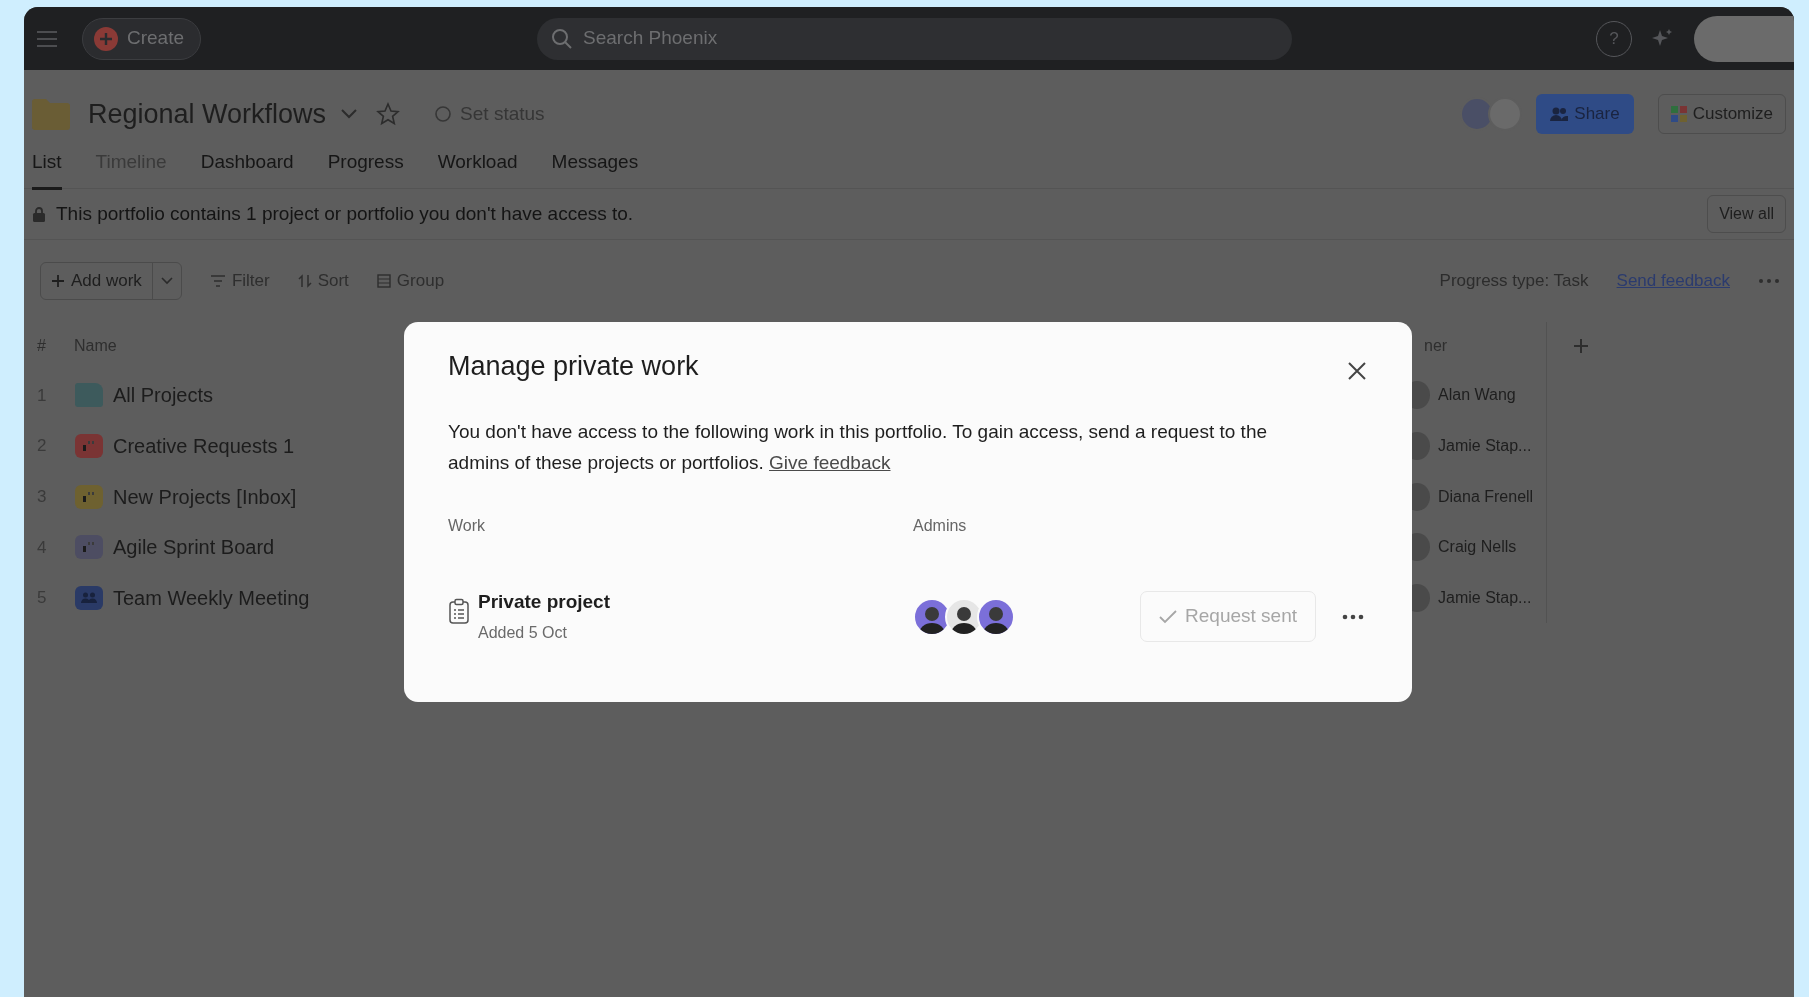 The image size is (1809, 997). What do you see at coordinates (217, 281) in the screenshot?
I see `filter-icon` at bounding box center [217, 281].